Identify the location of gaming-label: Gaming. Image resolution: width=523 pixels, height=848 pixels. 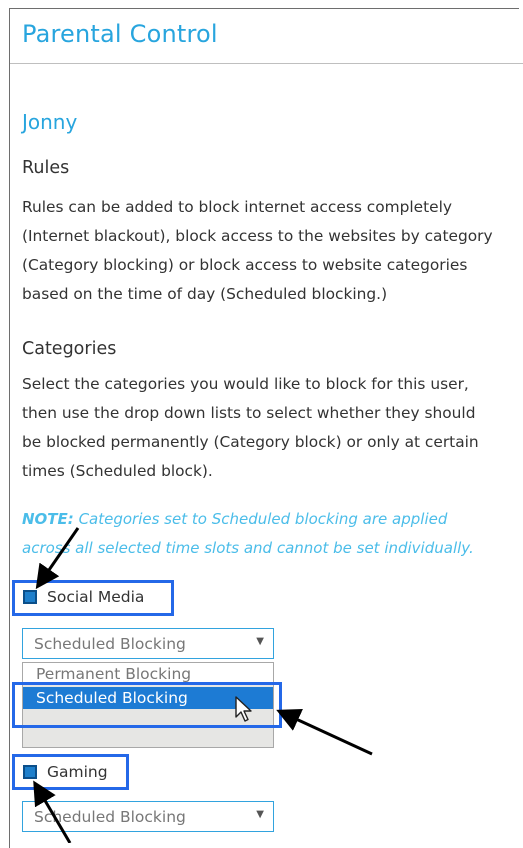
(77, 772).